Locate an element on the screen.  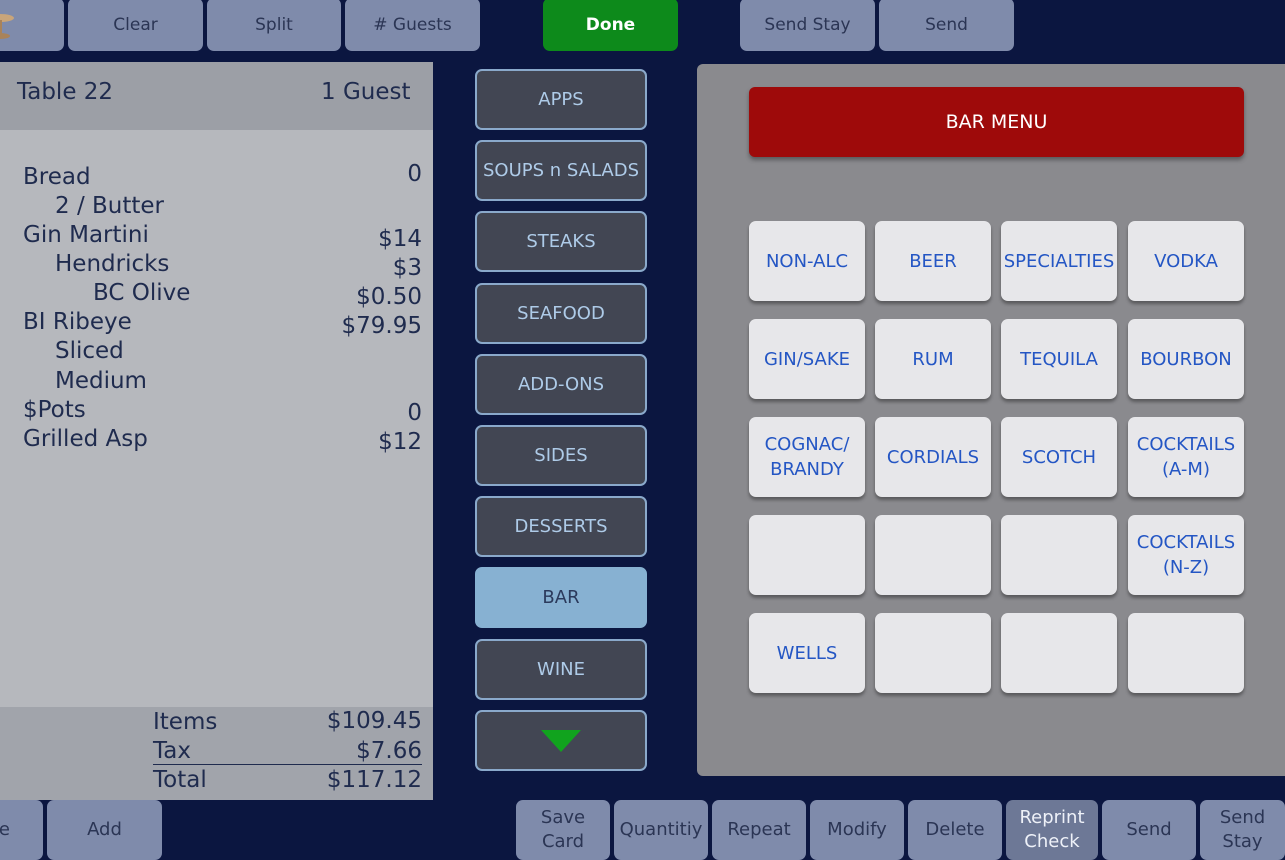
item-price: $79.95 is located at coordinates (381, 326).